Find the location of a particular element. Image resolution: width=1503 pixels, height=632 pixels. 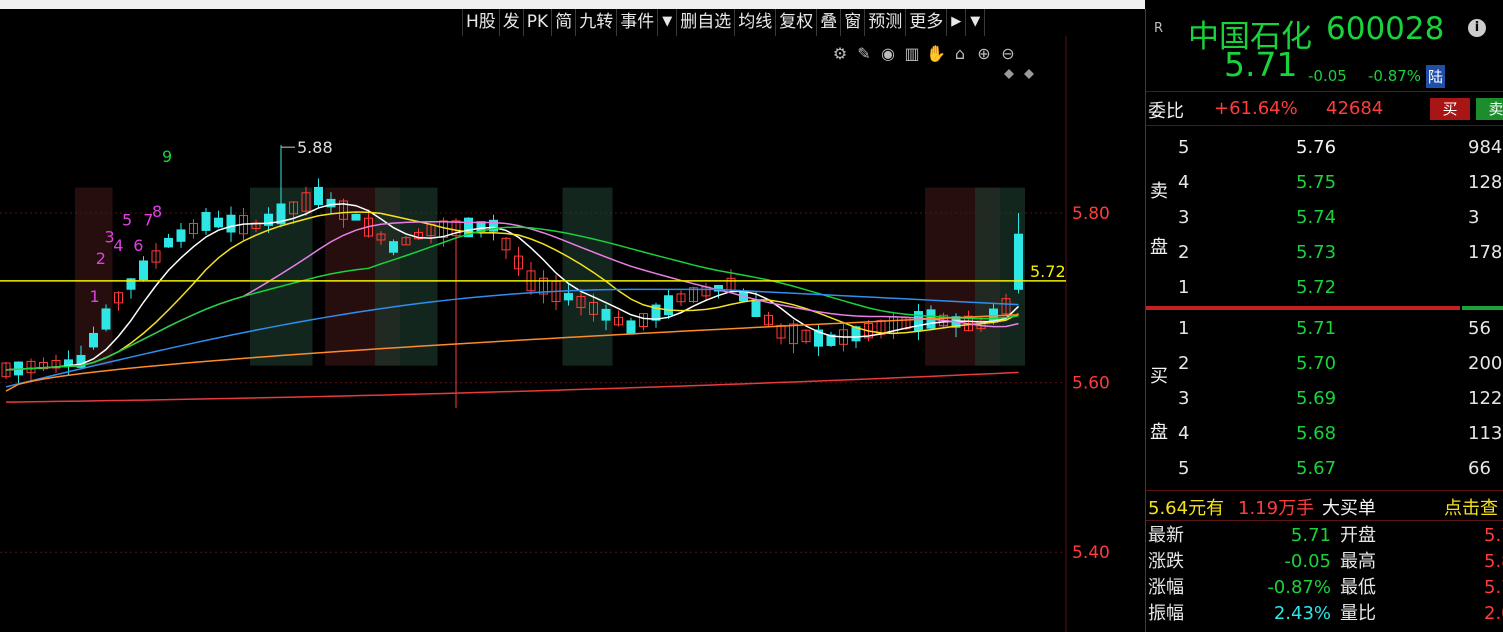

stat-row: 涨跌 -0.05 最高 5.8 is located at coordinates (1324, 562).